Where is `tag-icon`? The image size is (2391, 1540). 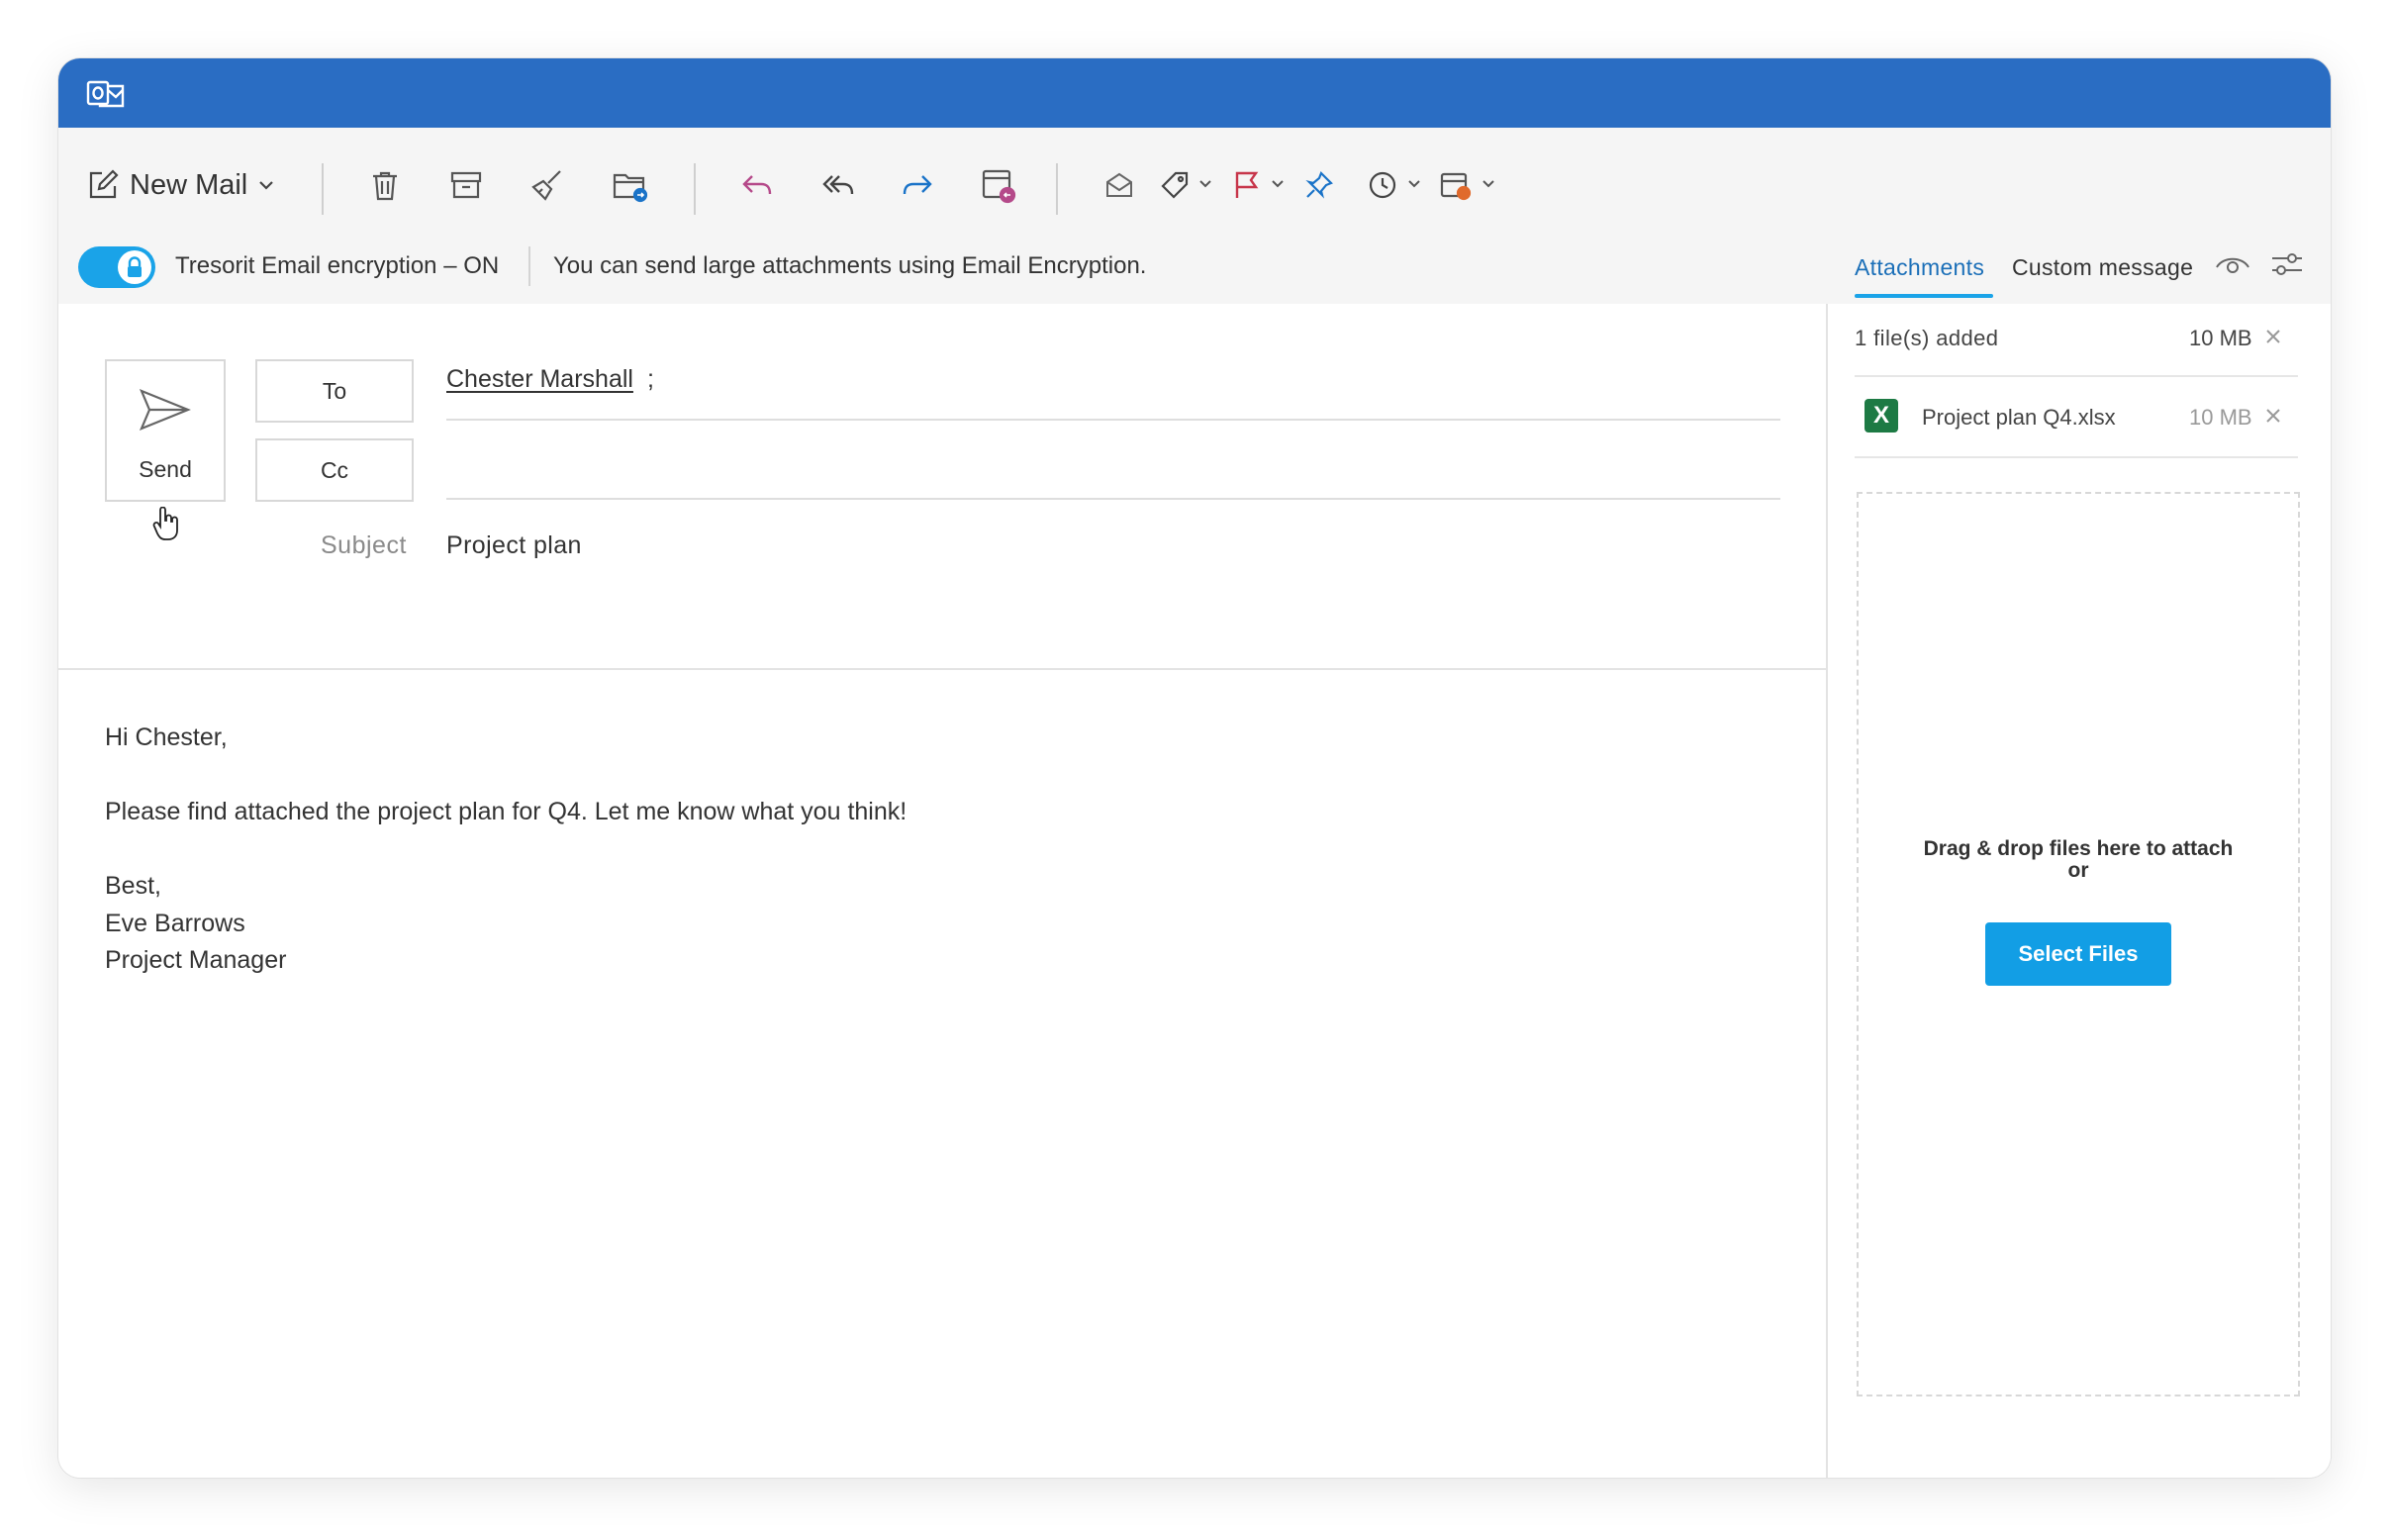
tag-icon is located at coordinates (1175, 185).